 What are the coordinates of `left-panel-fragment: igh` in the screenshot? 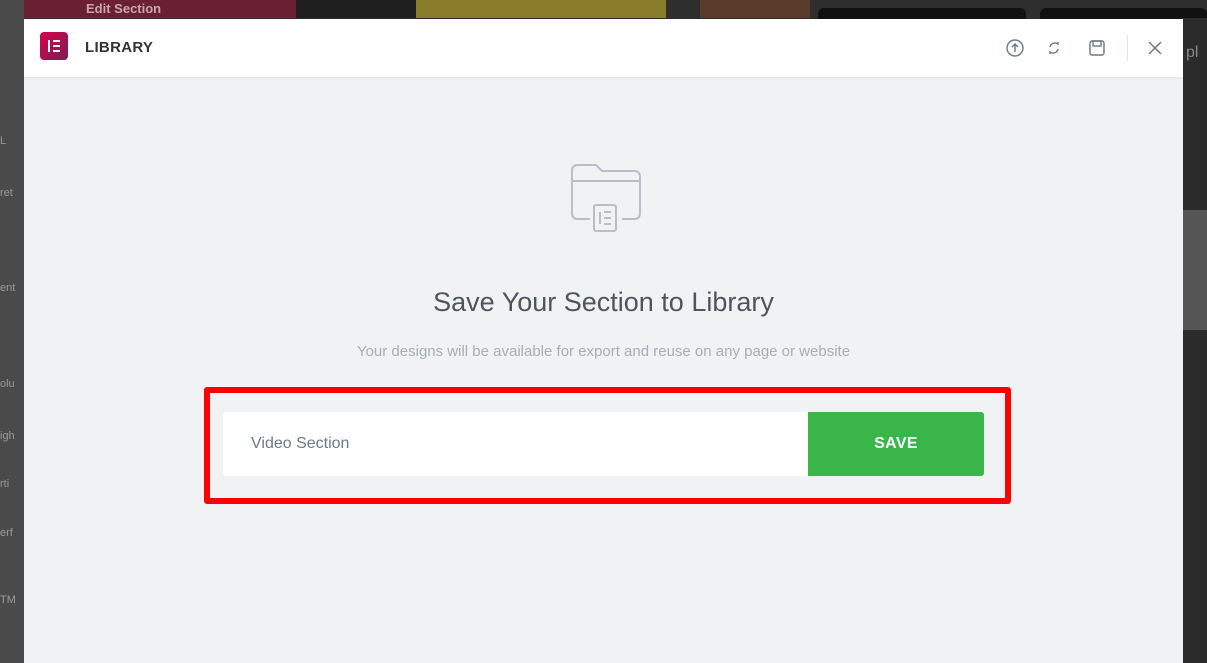 It's located at (7, 436).